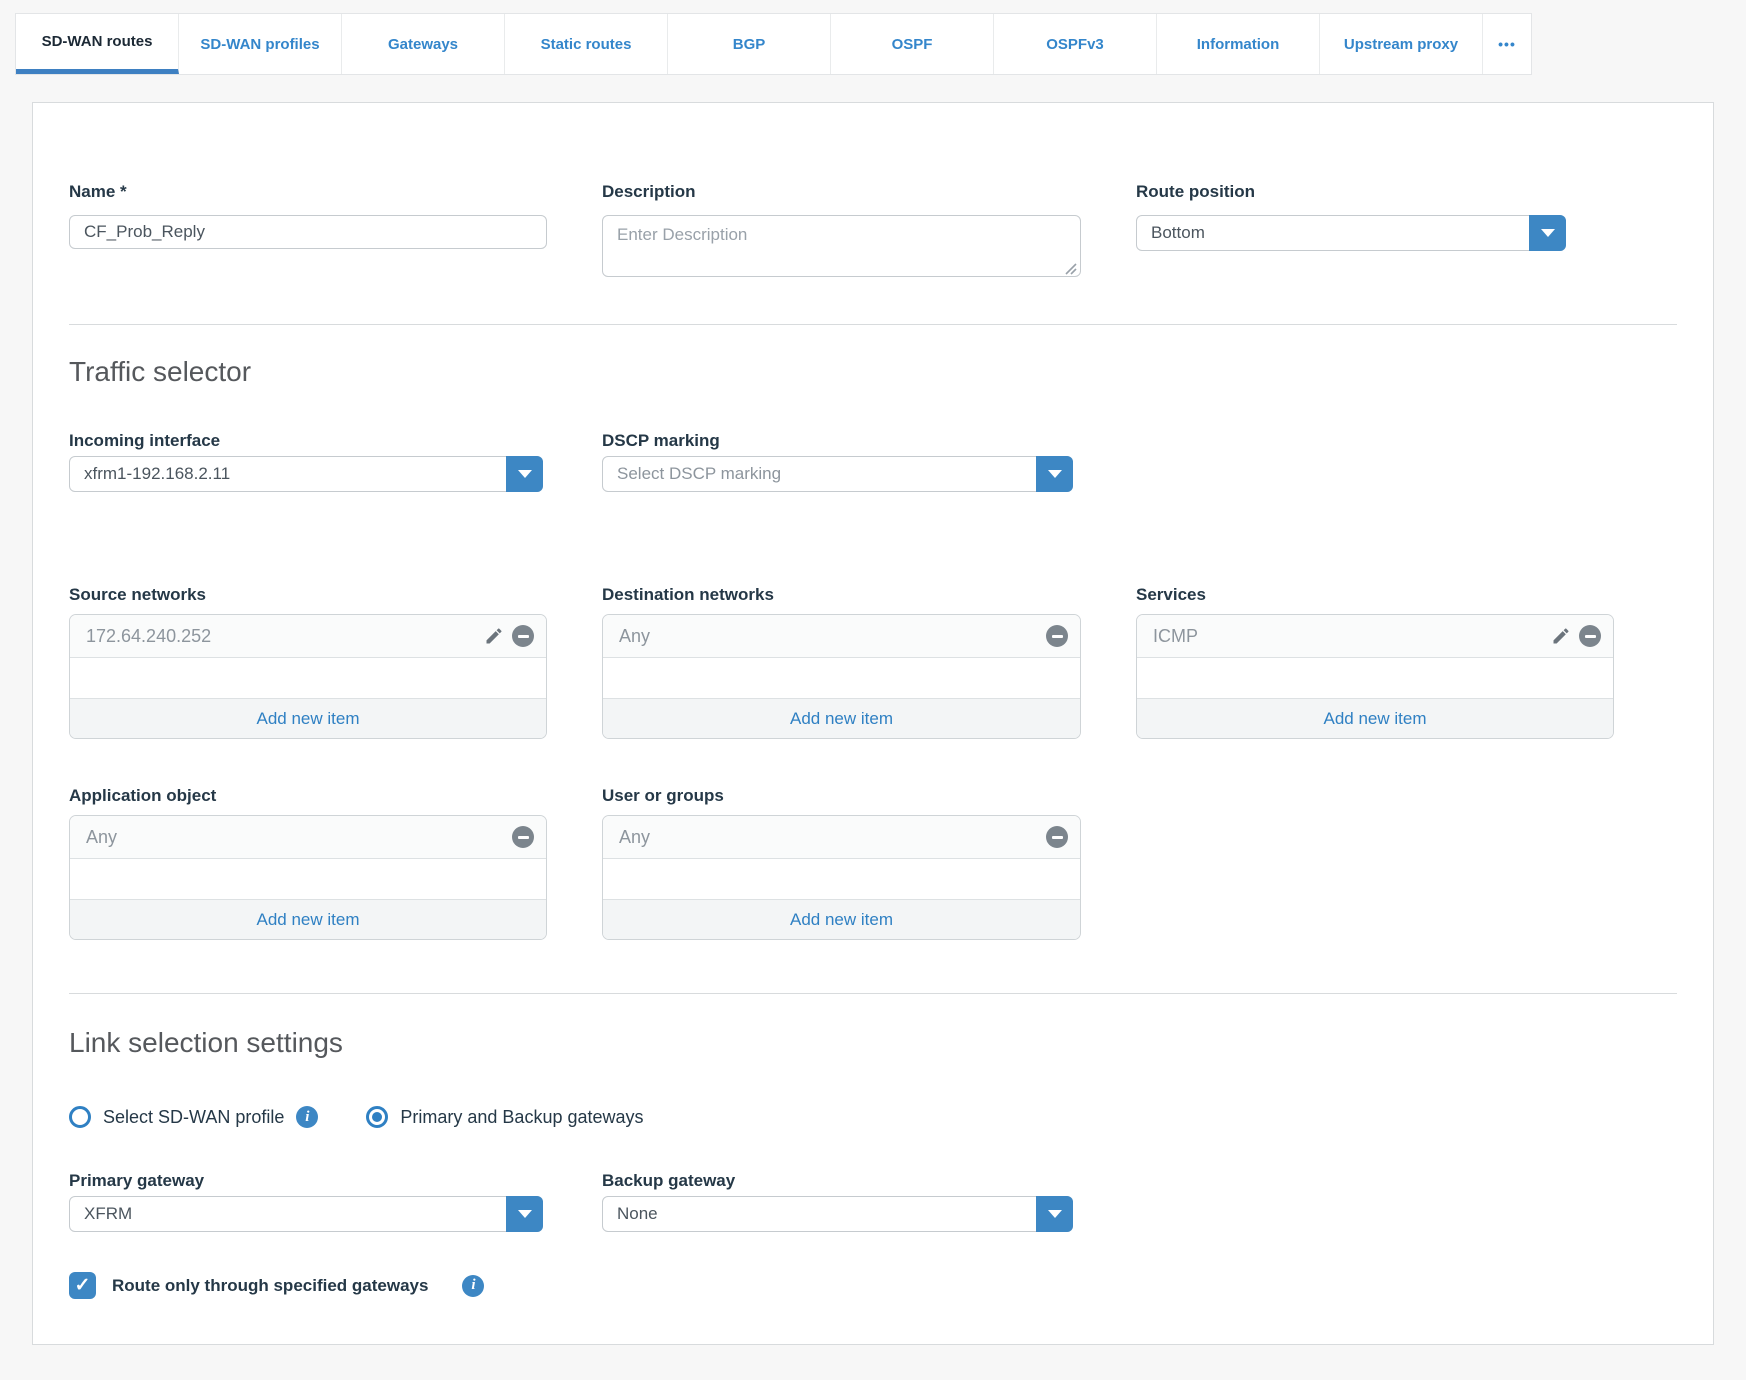 This screenshot has height=1380, width=1746. I want to click on name-label: Name *, so click(98, 191).